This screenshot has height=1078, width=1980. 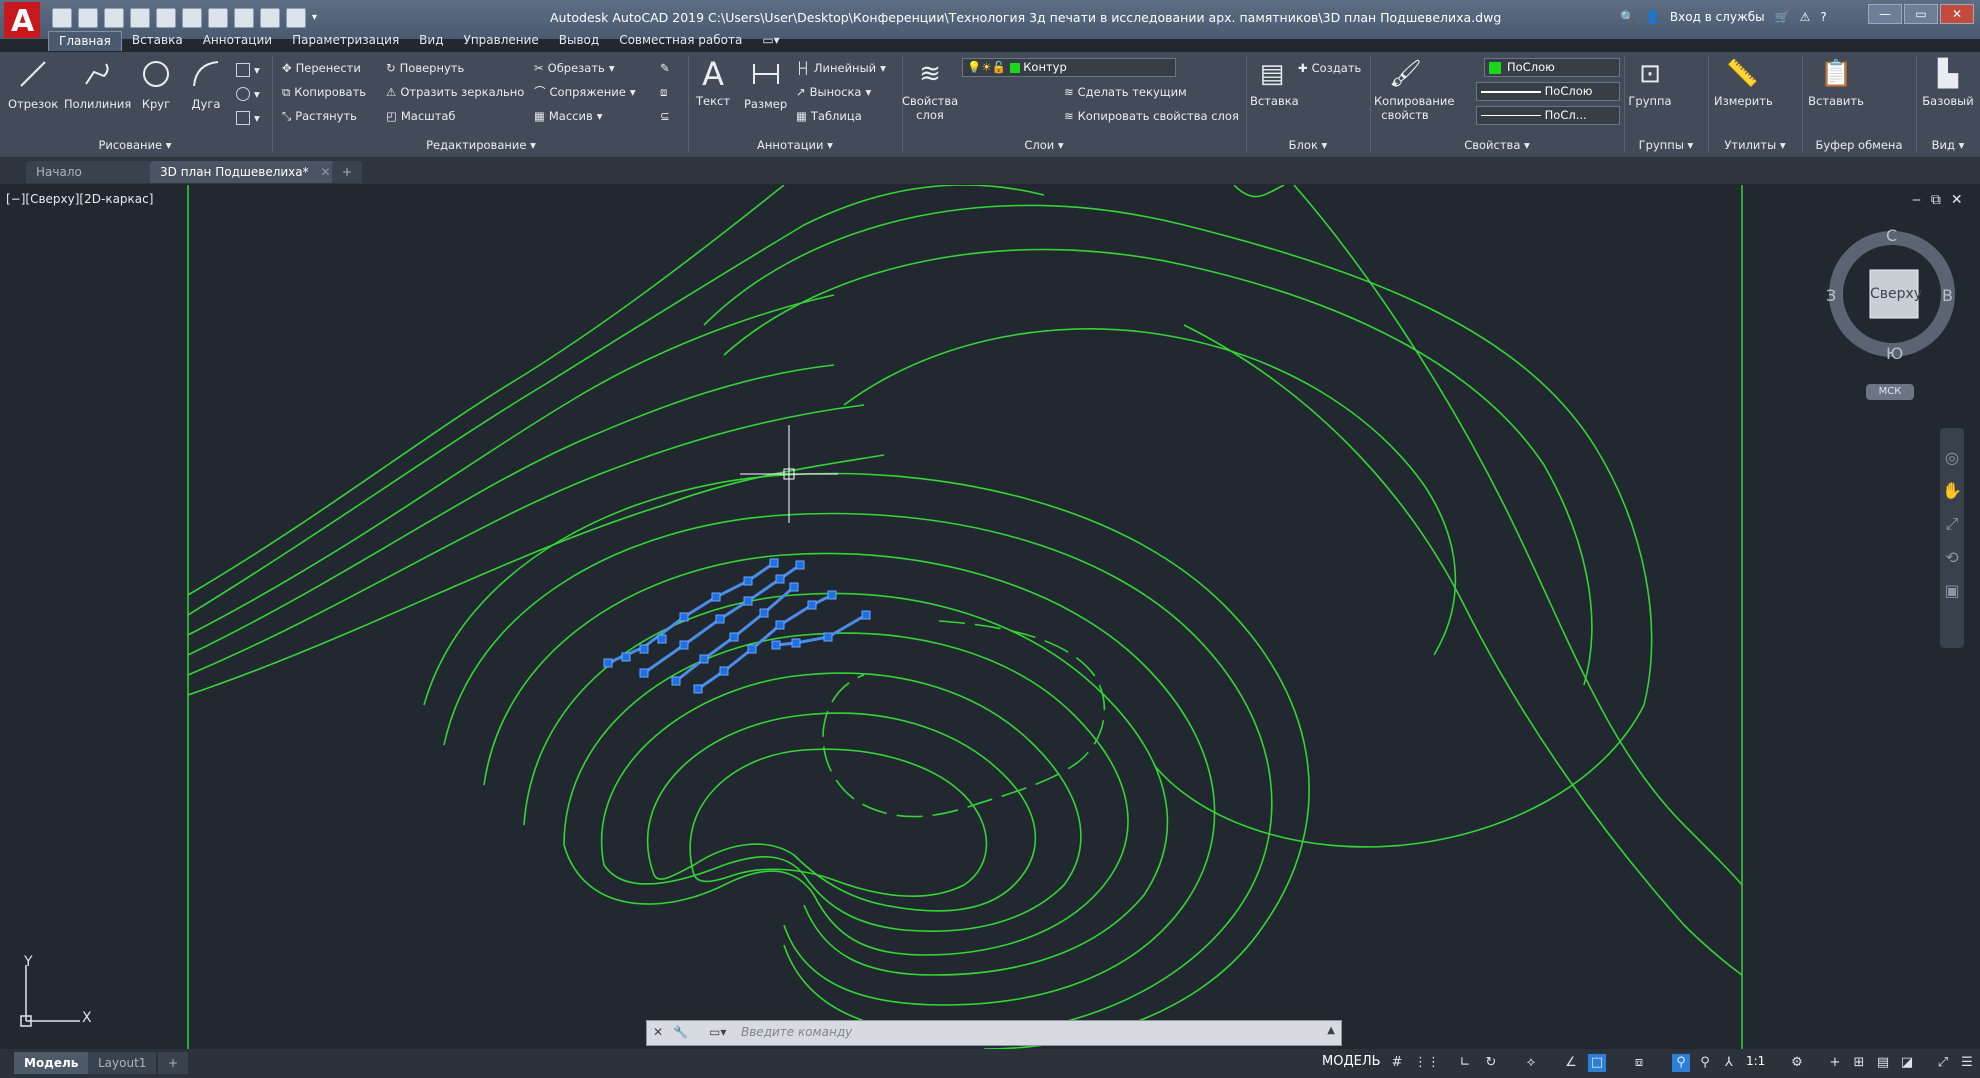 What do you see at coordinates (1652, 17) in the screenshot?
I see `user-icon: 👤` at bounding box center [1652, 17].